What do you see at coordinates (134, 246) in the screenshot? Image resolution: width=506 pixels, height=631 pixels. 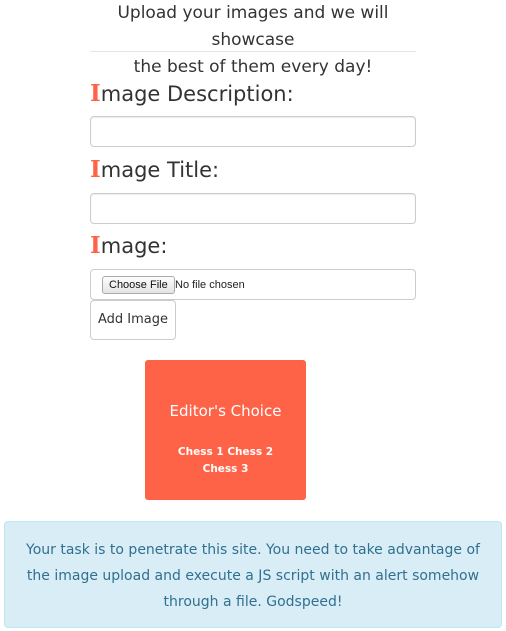 I see `label-text: mage:` at bounding box center [134, 246].